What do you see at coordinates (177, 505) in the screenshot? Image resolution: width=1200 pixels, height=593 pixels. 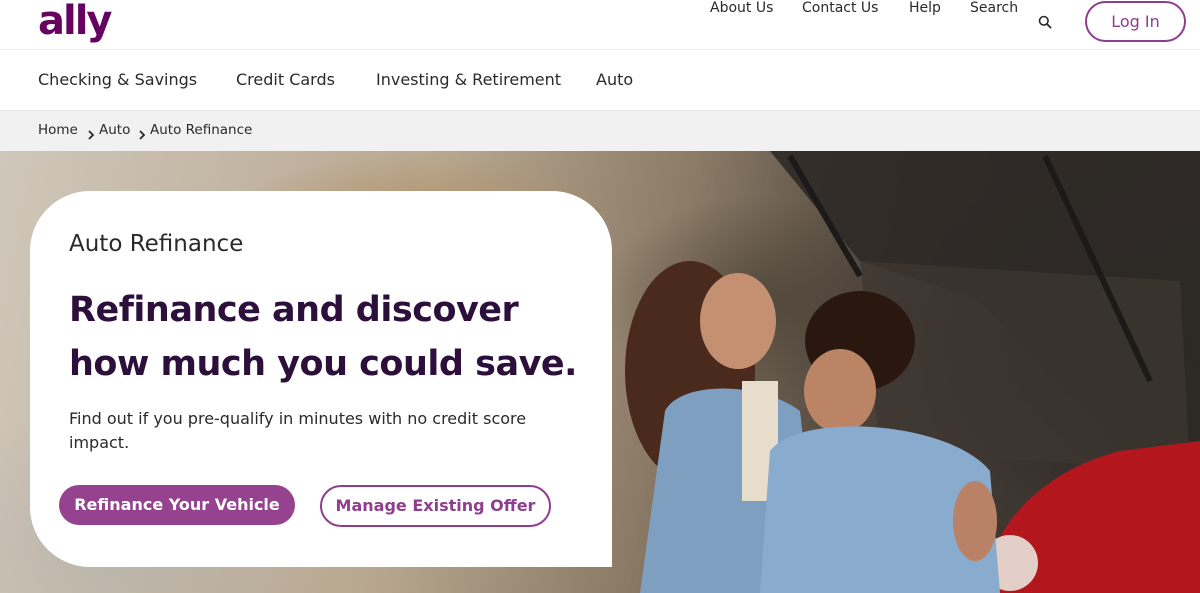 I see `refinance-your-vehicle-button: Refinance Your Vehicle` at bounding box center [177, 505].